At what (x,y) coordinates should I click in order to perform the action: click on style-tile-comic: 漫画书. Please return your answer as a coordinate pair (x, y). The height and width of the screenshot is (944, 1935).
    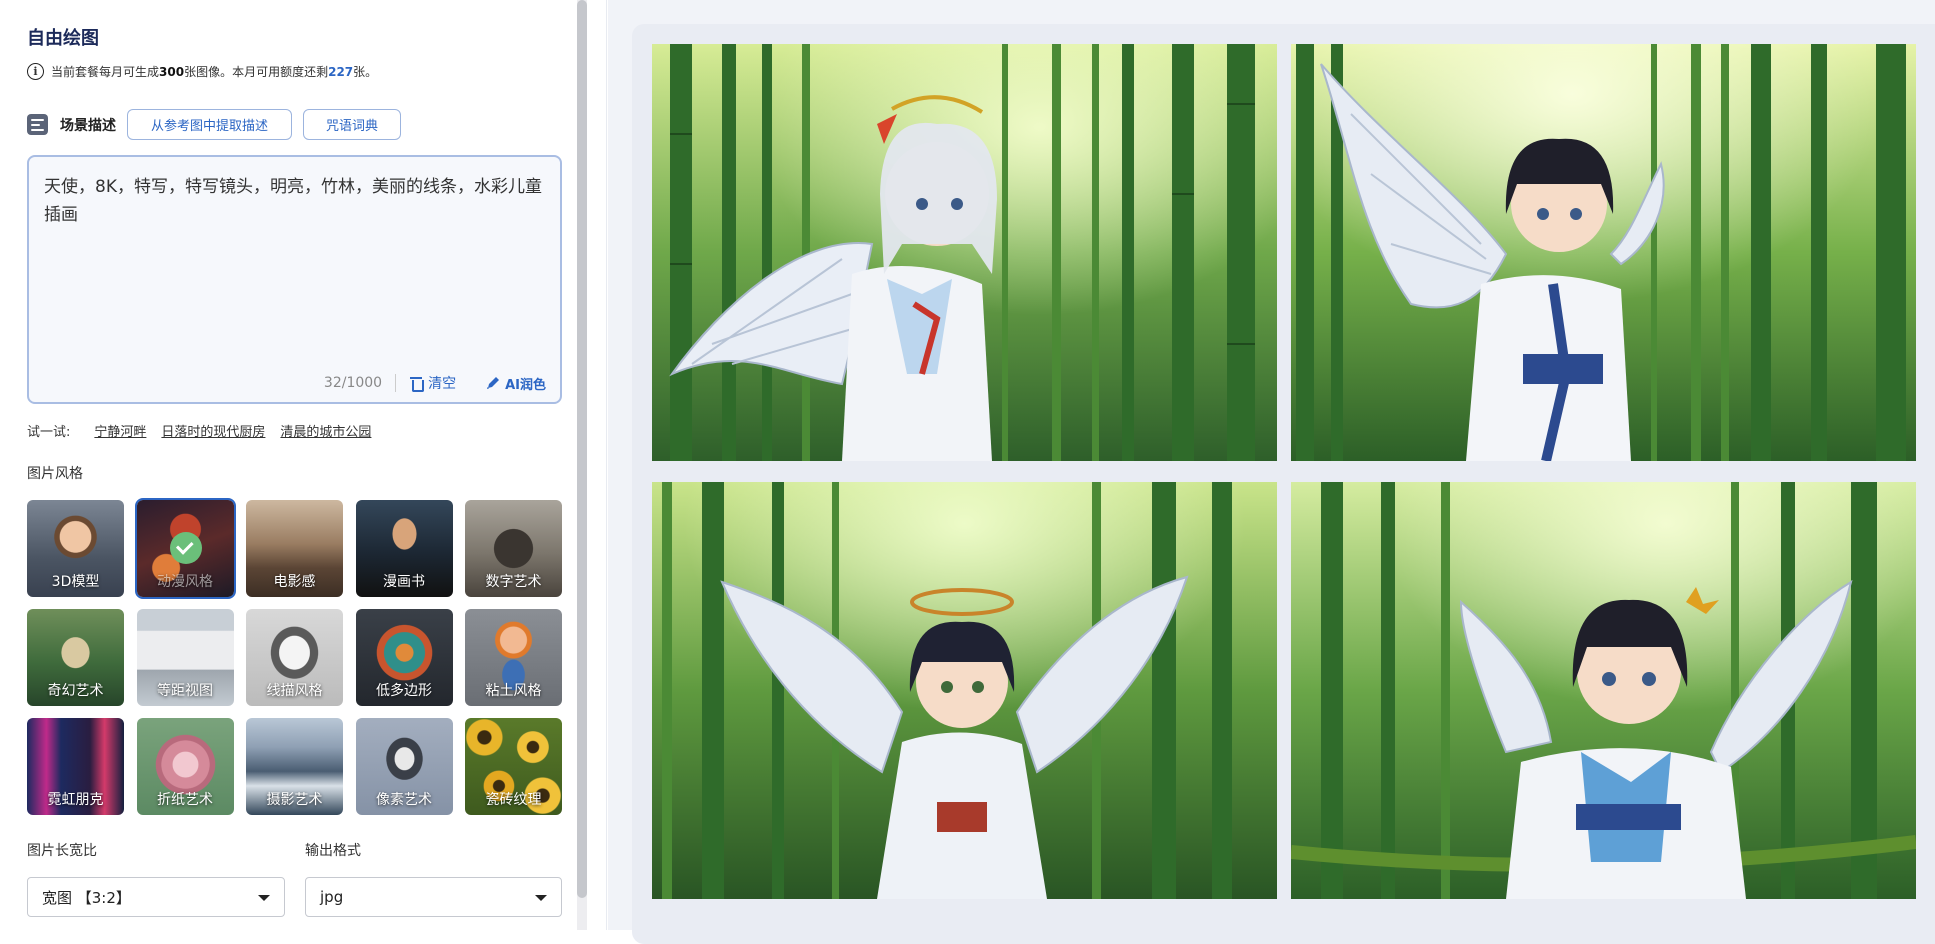
    Looking at the image, I should click on (404, 548).